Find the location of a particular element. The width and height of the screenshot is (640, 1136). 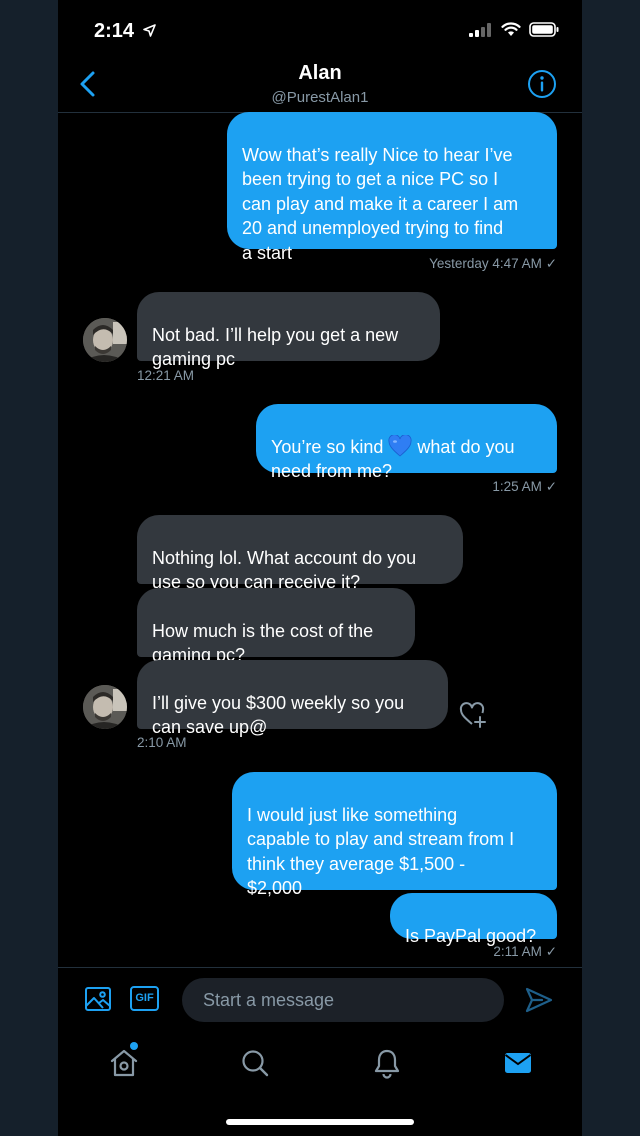

tab-search is located at coordinates (255, 1063).